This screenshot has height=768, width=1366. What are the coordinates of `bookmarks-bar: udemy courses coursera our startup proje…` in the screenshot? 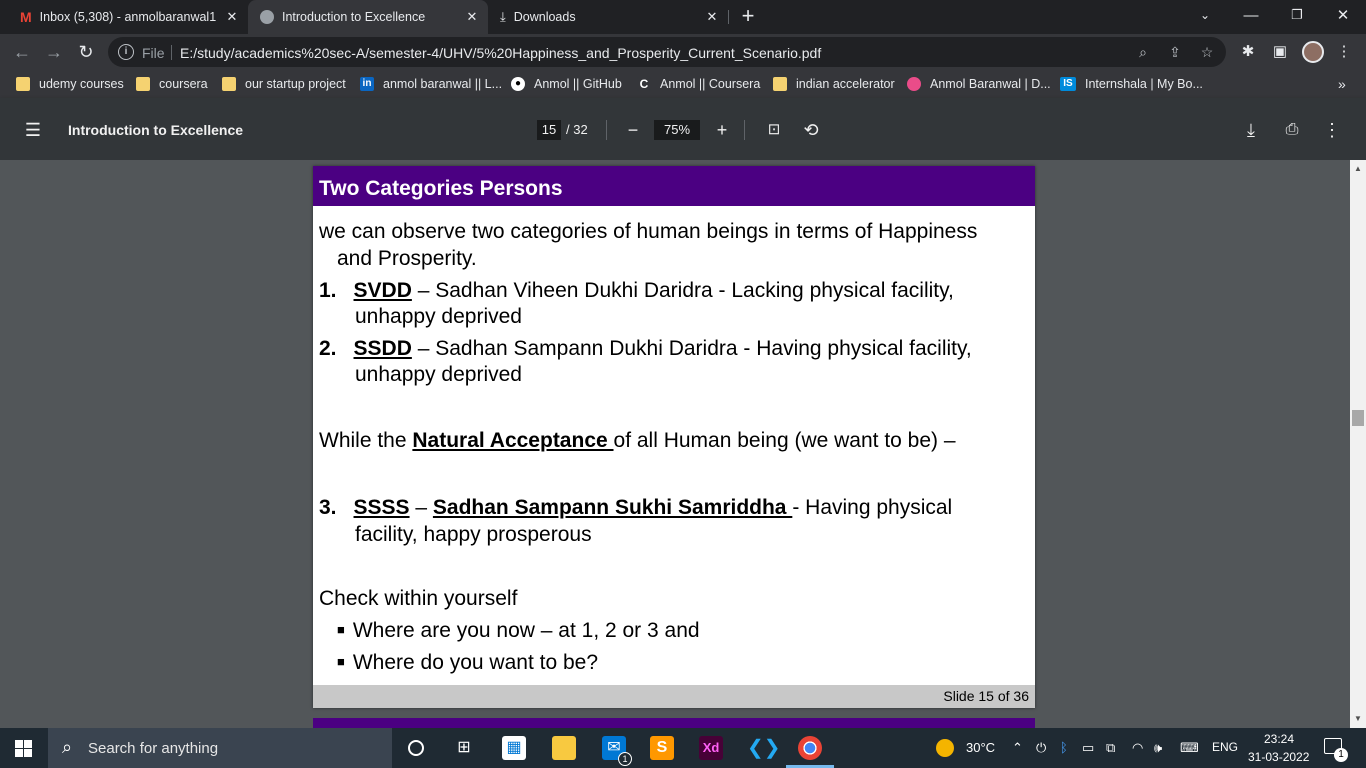 It's located at (683, 84).